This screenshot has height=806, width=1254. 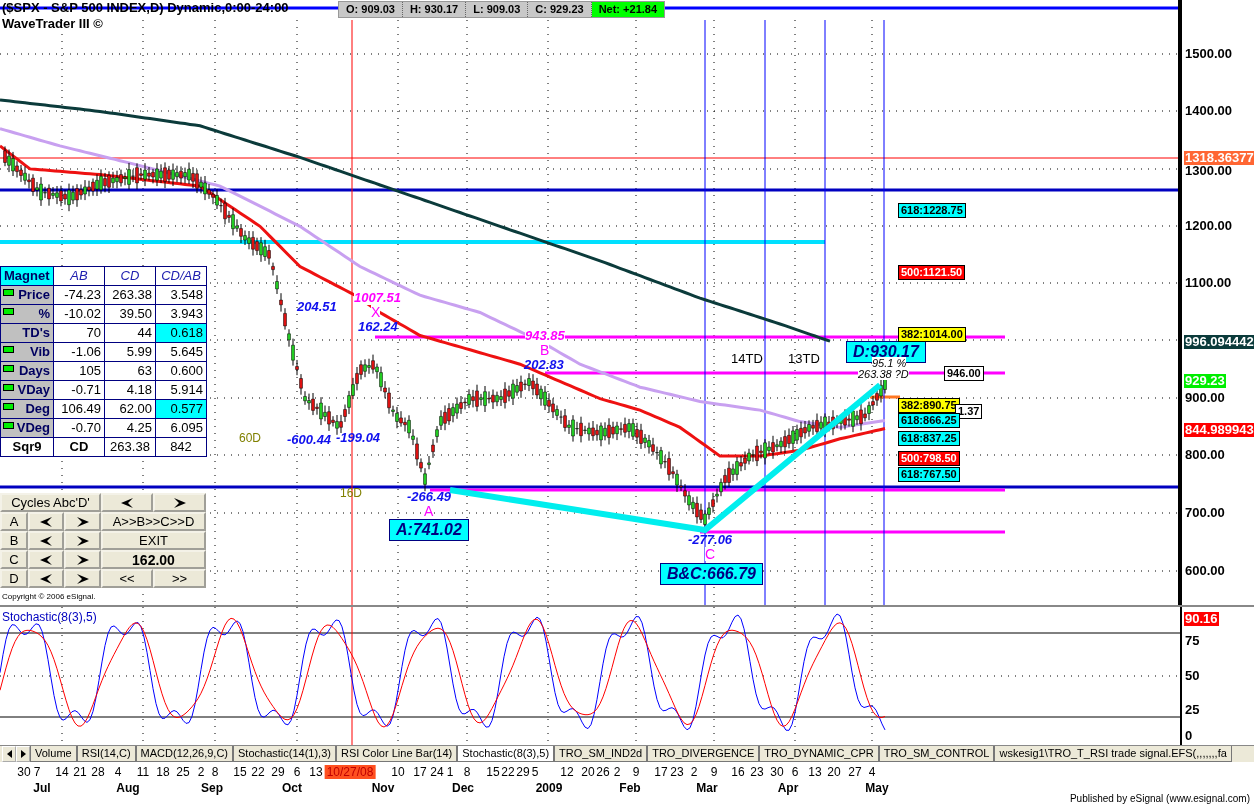 What do you see at coordinates (420, 772) in the screenshot?
I see `day-label: 17` at bounding box center [420, 772].